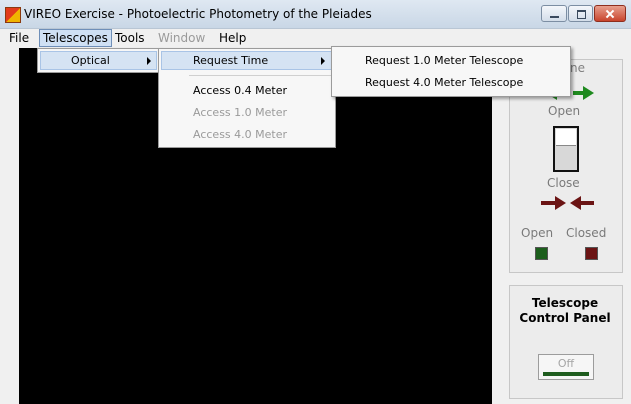 The height and width of the screenshot is (404, 631). I want to click on close-button-label: Close, so click(563, 183).